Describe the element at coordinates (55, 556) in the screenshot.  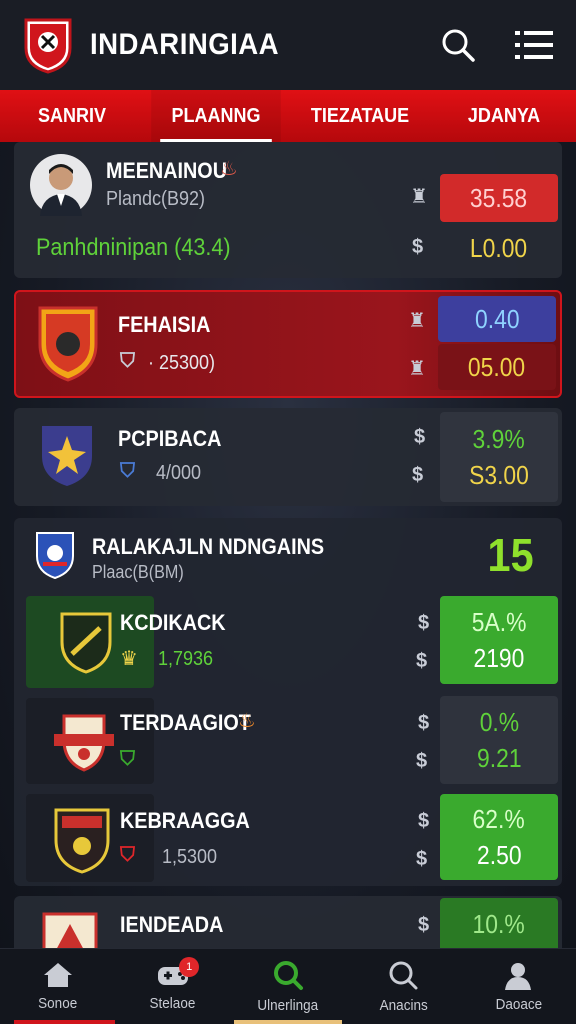
I see `group-crest-icon` at that location.